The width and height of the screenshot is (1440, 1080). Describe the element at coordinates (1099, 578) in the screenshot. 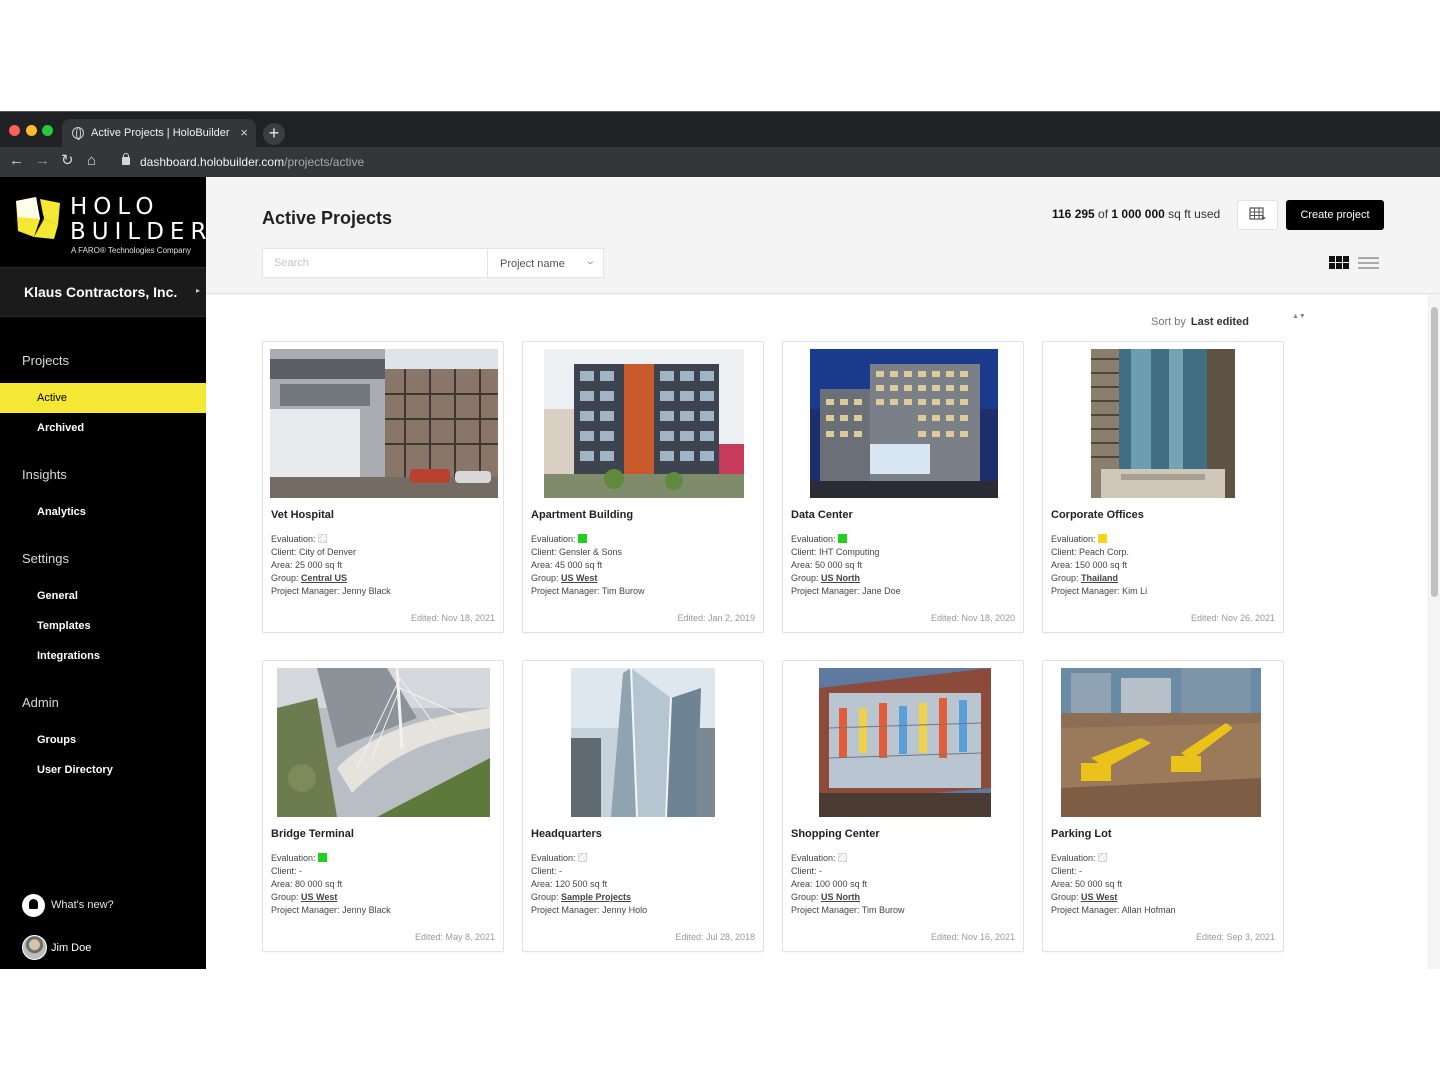

I see `group-link: Thailand` at that location.